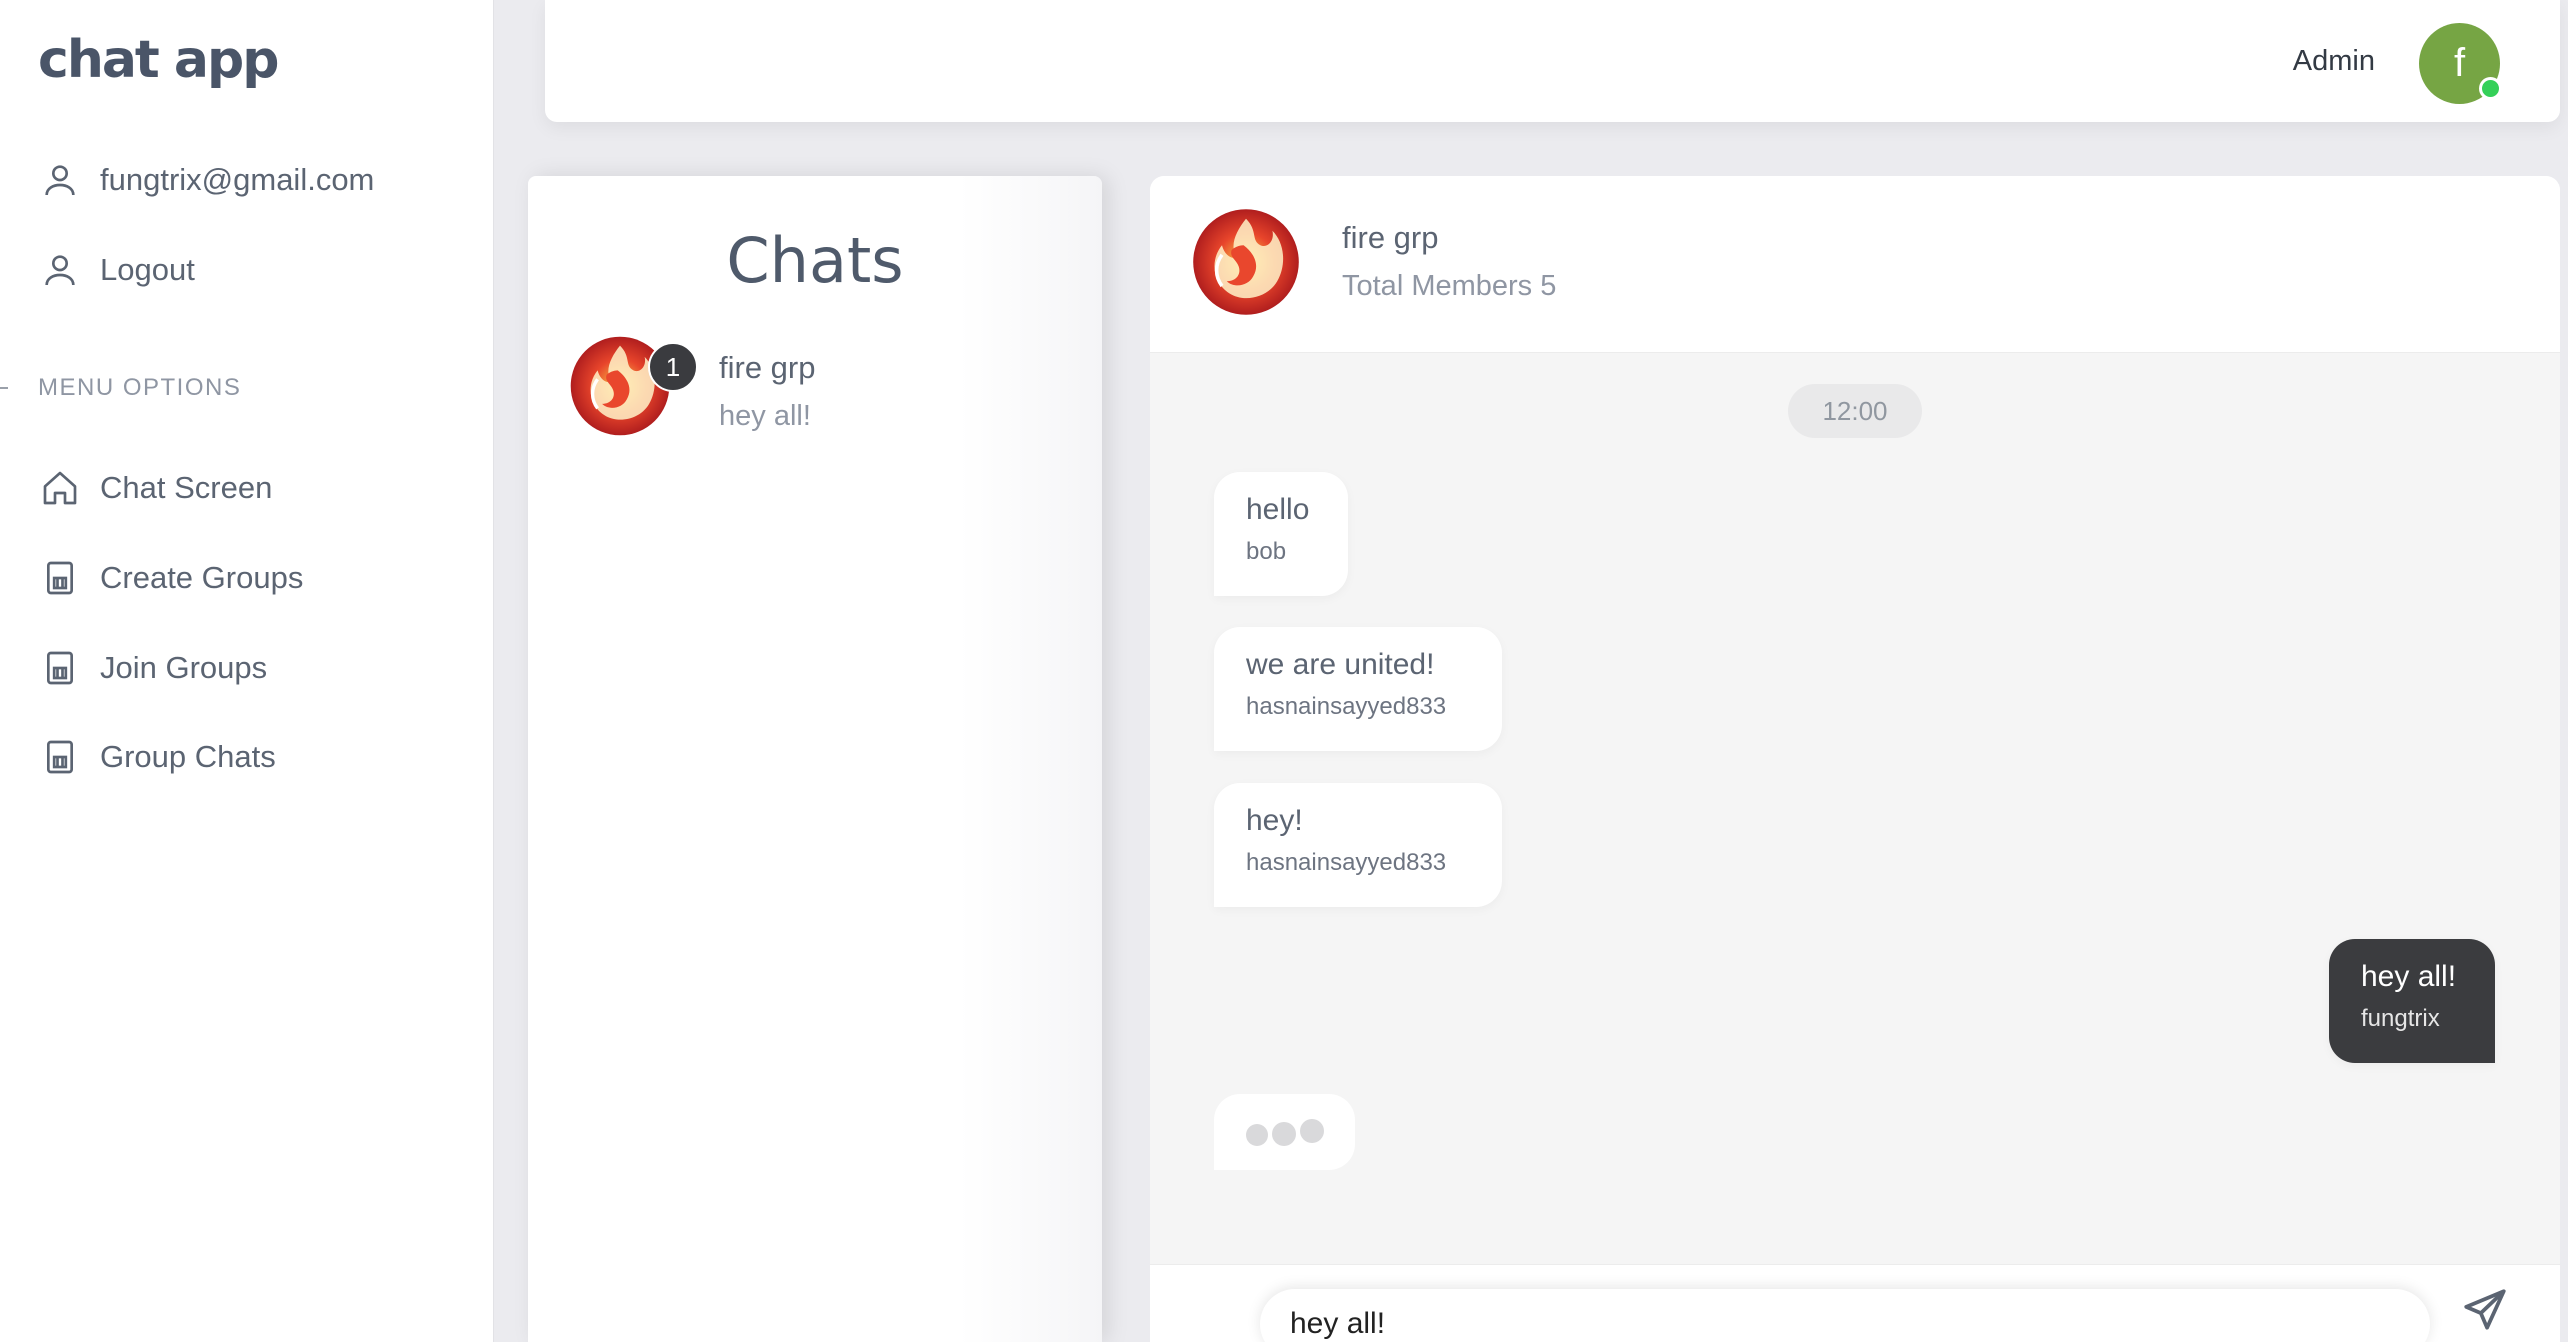 This screenshot has height=1342, width=2568. What do you see at coordinates (1284, 1132) in the screenshot?
I see `typing-indicator` at bounding box center [1284, 1132].